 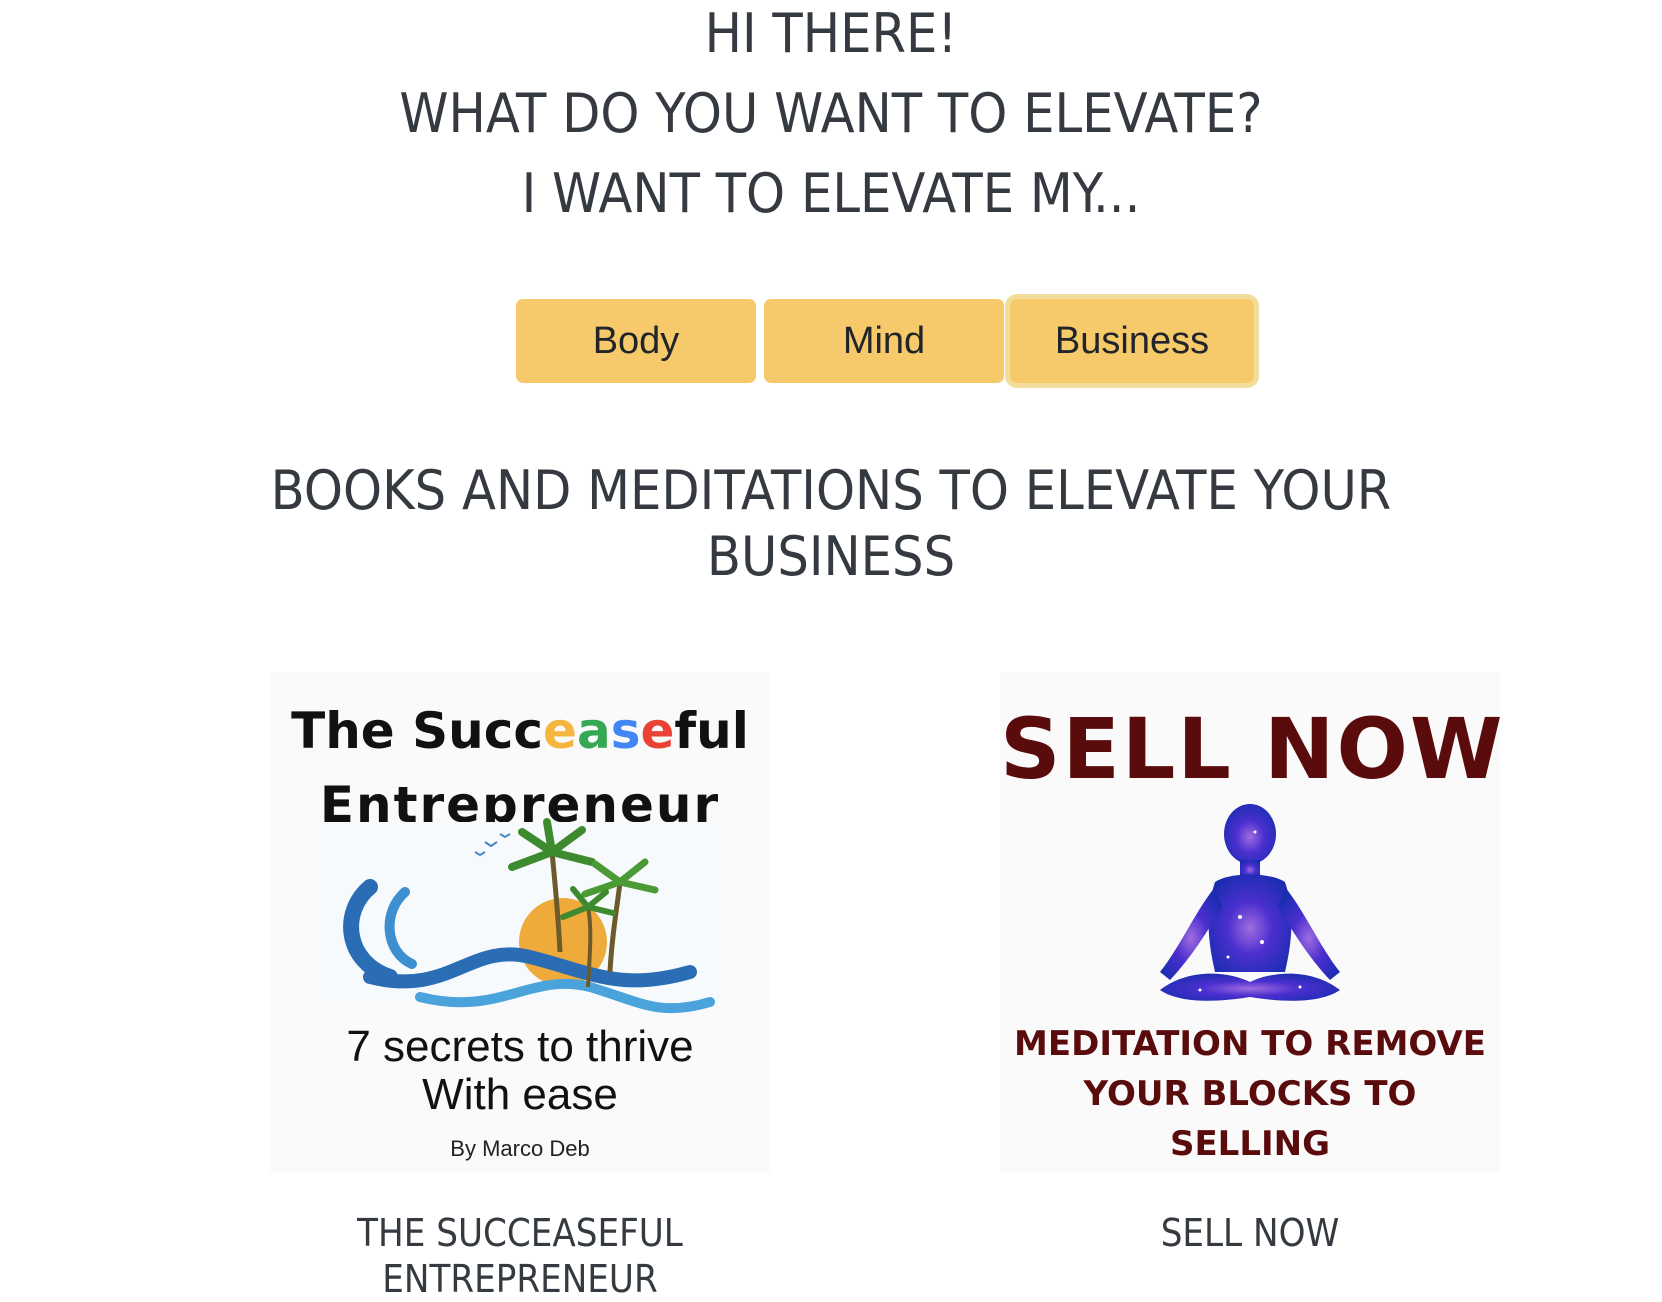 What do you see at coordinates (1250, 1094) in the screenshot?
I see `cover-subtitle-line2: YOUR BLOCKS TO` at bounding box center [1250, 1094].